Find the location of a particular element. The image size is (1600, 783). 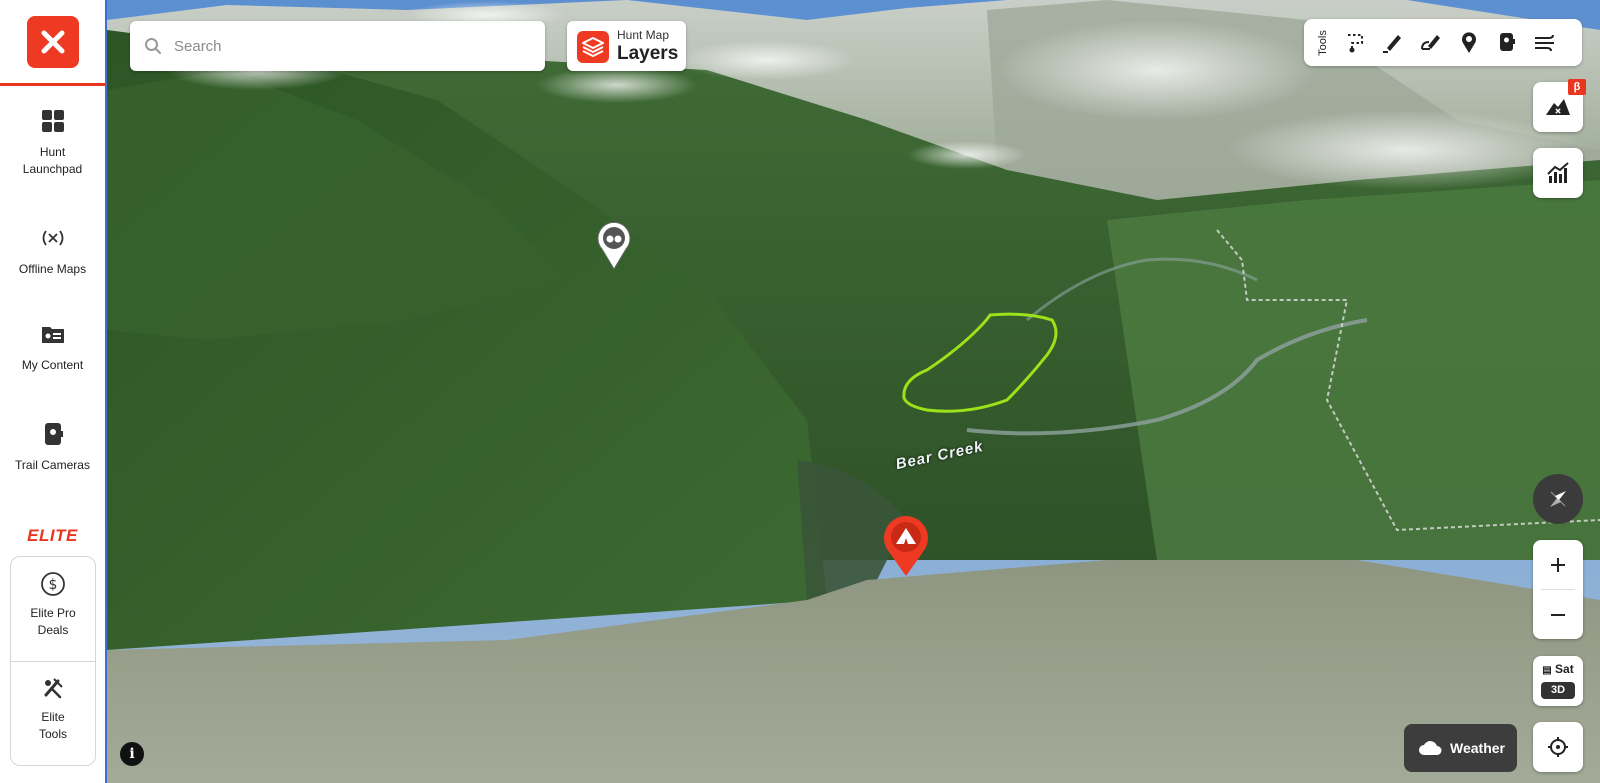

trail-camera-tool-icon is located at coordinates (1507, 42).